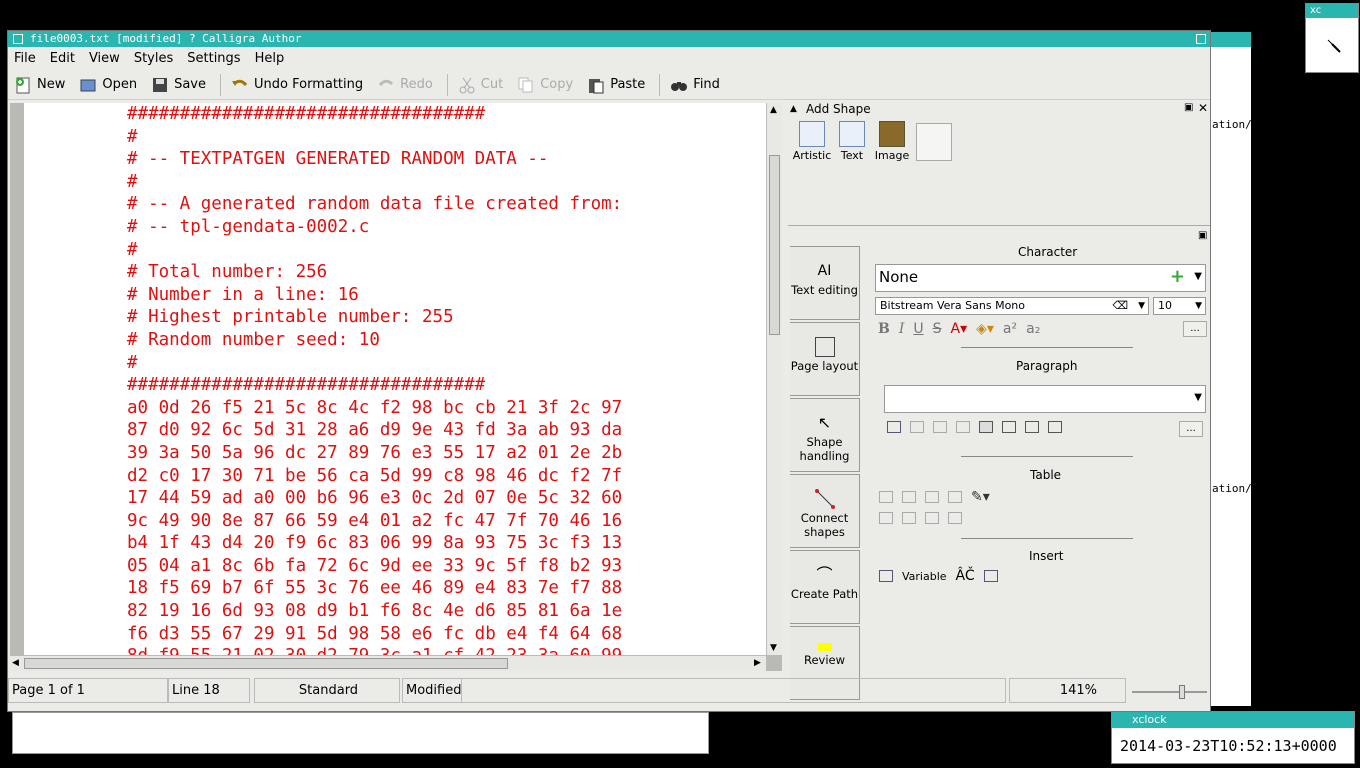 This screenshot has width=1360, height=768. I want to click on float-tool-options-icon: ▣, so click(1202, 235).